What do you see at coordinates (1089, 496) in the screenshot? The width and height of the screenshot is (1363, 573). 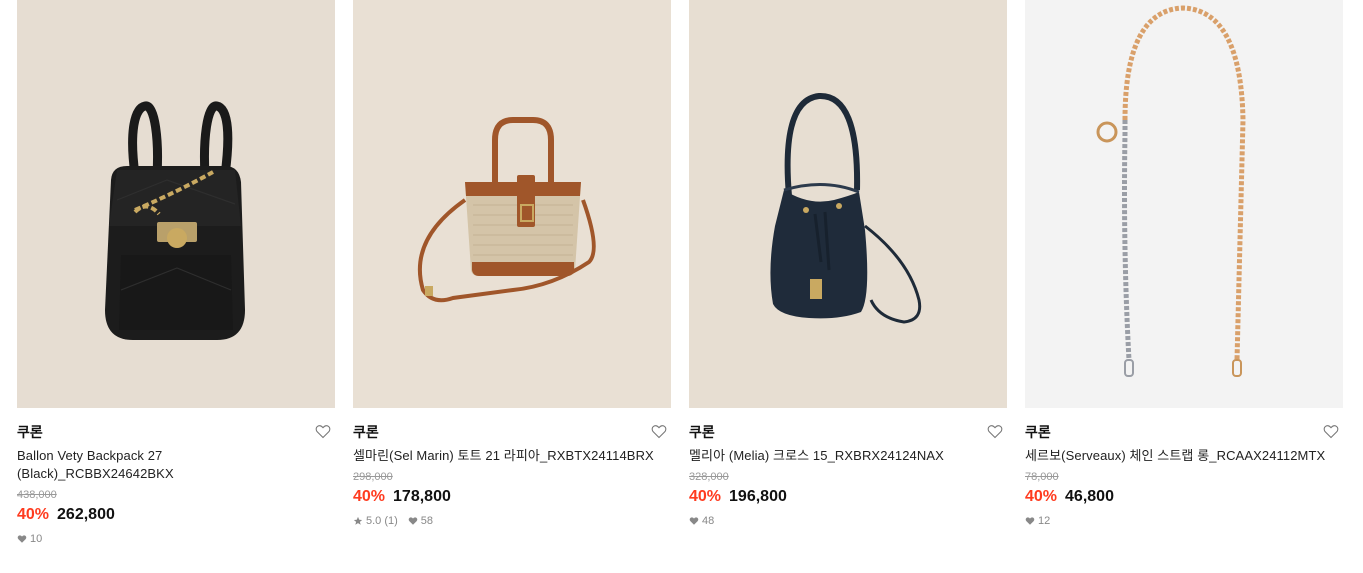 I see `sale-price: 46,800` at bounding box center [1089, 496].